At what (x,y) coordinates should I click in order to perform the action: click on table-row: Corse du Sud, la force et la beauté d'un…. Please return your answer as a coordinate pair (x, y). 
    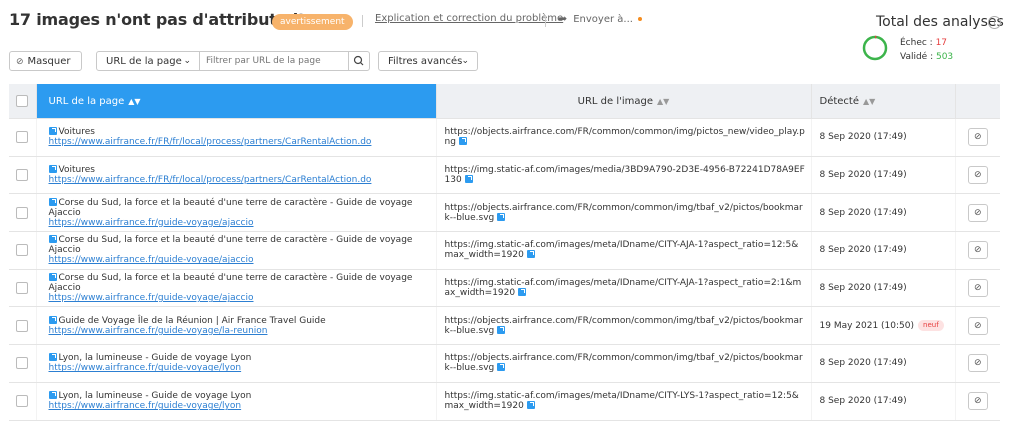
    Looking at the image, I should click on (504, 288).